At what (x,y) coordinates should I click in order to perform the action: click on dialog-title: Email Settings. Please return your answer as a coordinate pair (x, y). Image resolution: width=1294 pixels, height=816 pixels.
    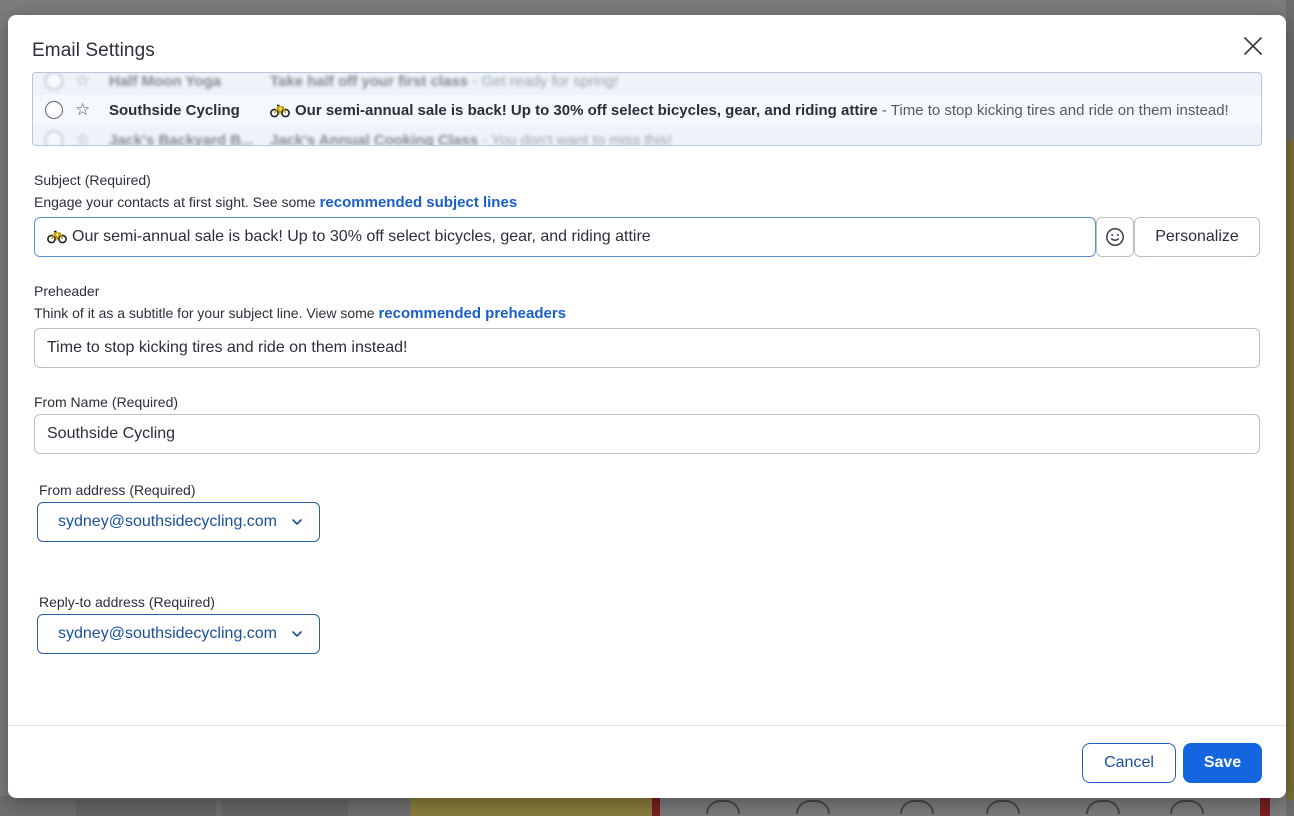
    Looking at the image, I should click on (93, 50).